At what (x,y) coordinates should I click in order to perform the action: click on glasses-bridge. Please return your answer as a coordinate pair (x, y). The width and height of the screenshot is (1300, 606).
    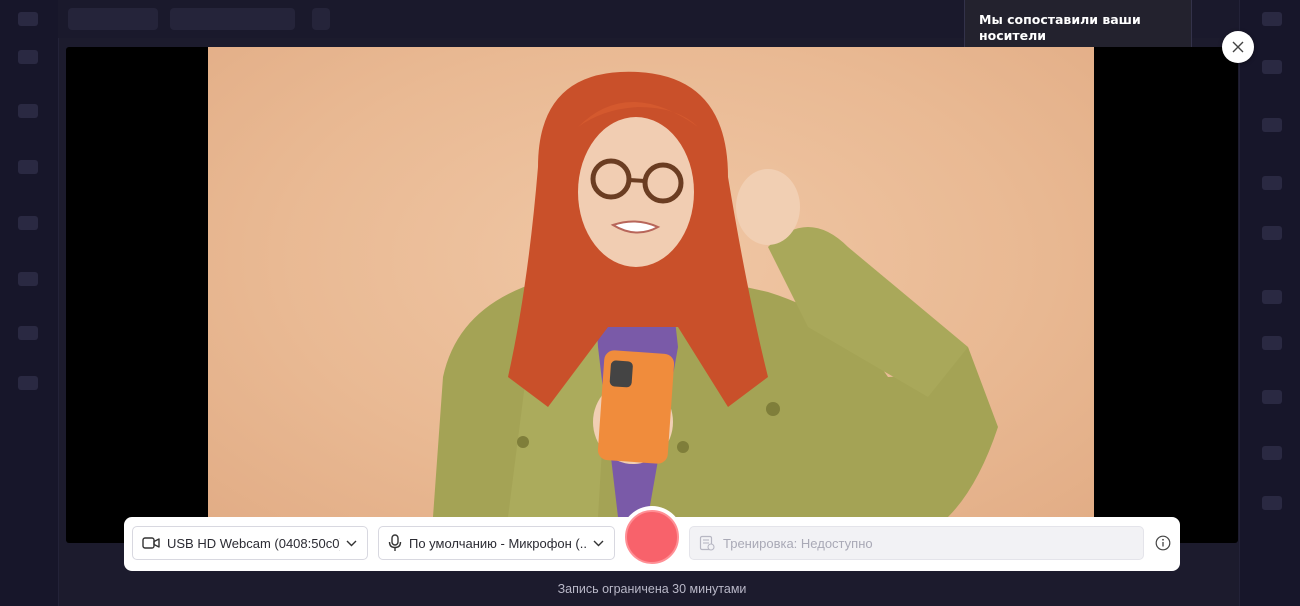
    Looking at the image, I should click on (637, 180).